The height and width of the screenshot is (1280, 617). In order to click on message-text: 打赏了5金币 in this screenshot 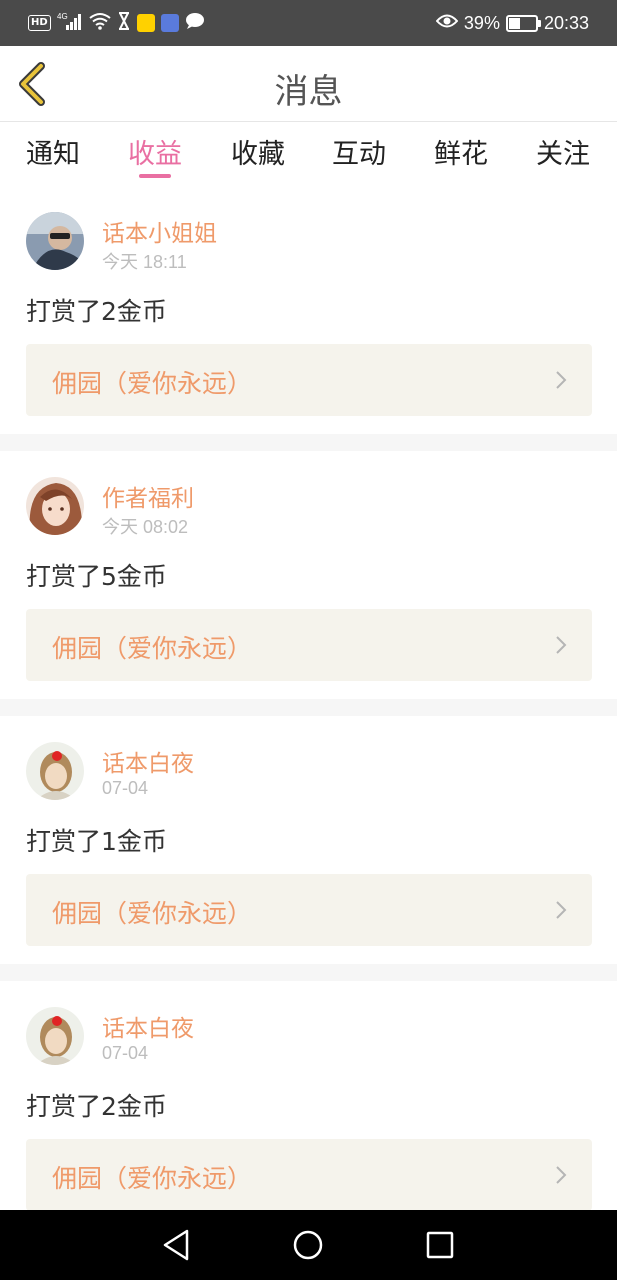, I will do `click(96, 576)`.